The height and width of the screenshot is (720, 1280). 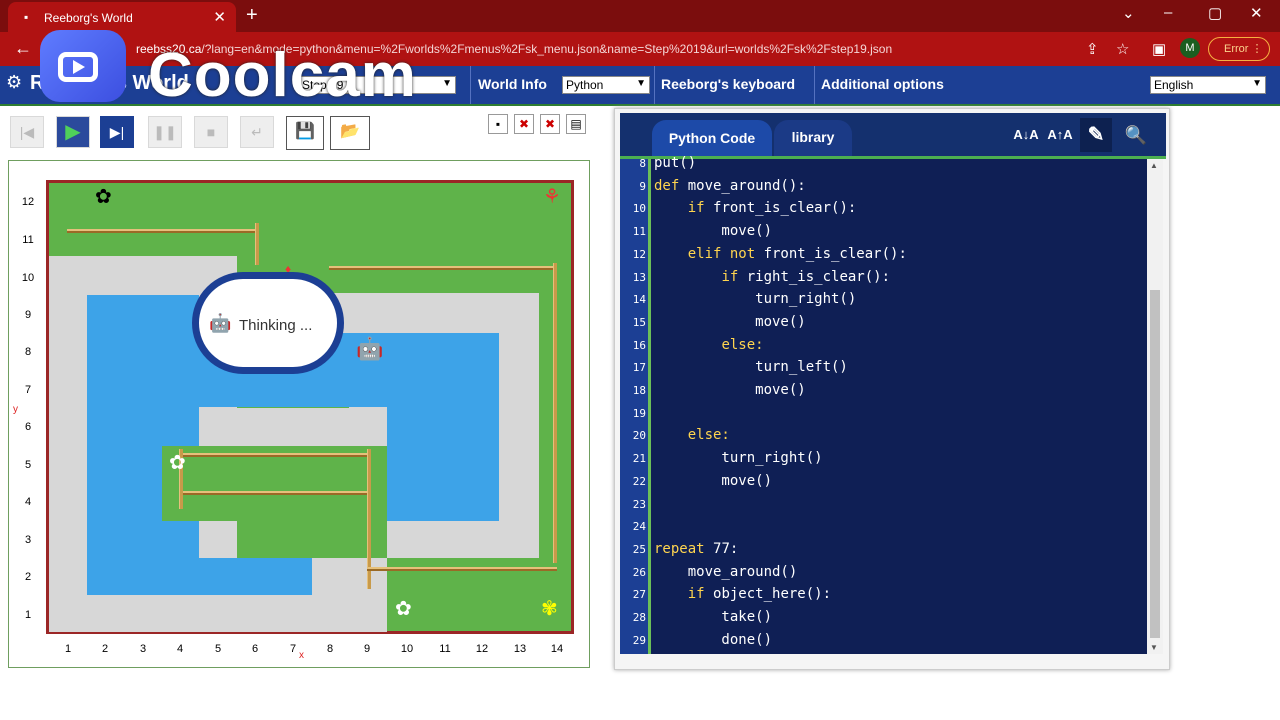 I want to click on browser-tab-bar: ▪ Reeborg's World ✕ + ⌄ – ▢ ✕, so click(x=640, y=16).